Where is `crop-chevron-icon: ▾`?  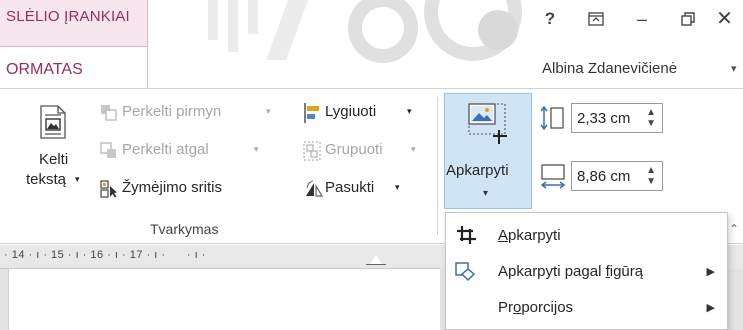 crop-chevron-icon: ▾ is located at coordinates (485, 193).